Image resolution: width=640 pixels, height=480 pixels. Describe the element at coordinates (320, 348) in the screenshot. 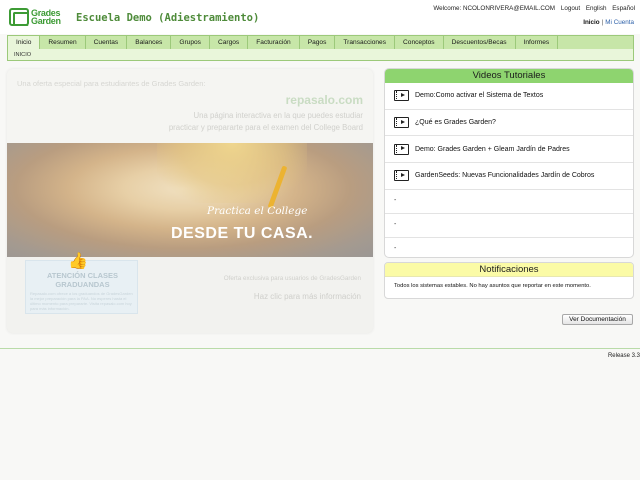

I see `footer-divider` at that location.